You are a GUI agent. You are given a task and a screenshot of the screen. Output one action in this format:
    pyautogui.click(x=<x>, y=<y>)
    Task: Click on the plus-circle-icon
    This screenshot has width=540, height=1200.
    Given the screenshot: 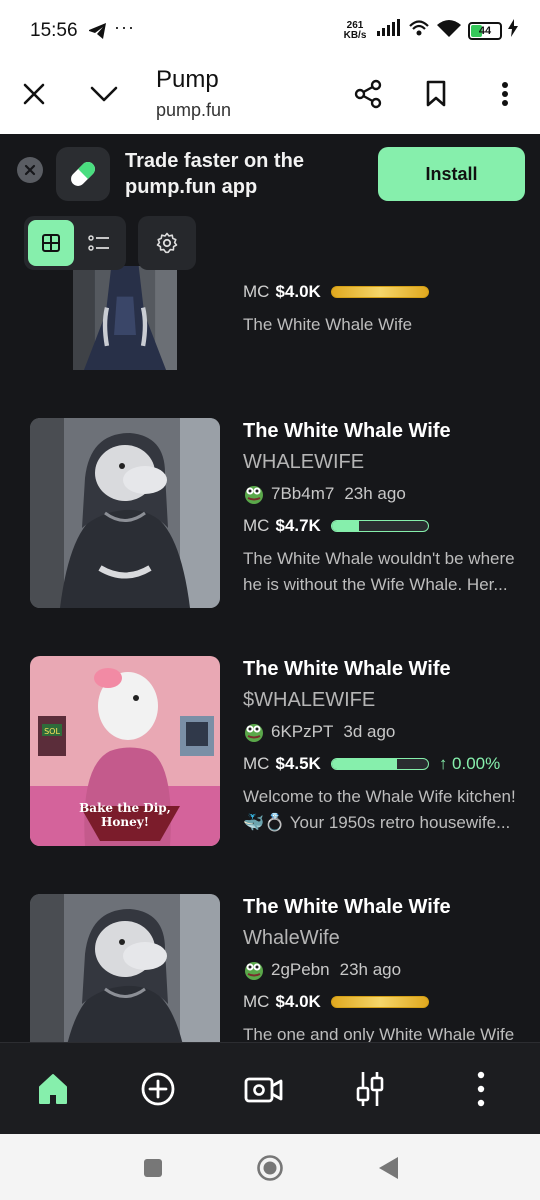 What is the action you would take?
    pyautogui.click(x=158, y=1089)
    